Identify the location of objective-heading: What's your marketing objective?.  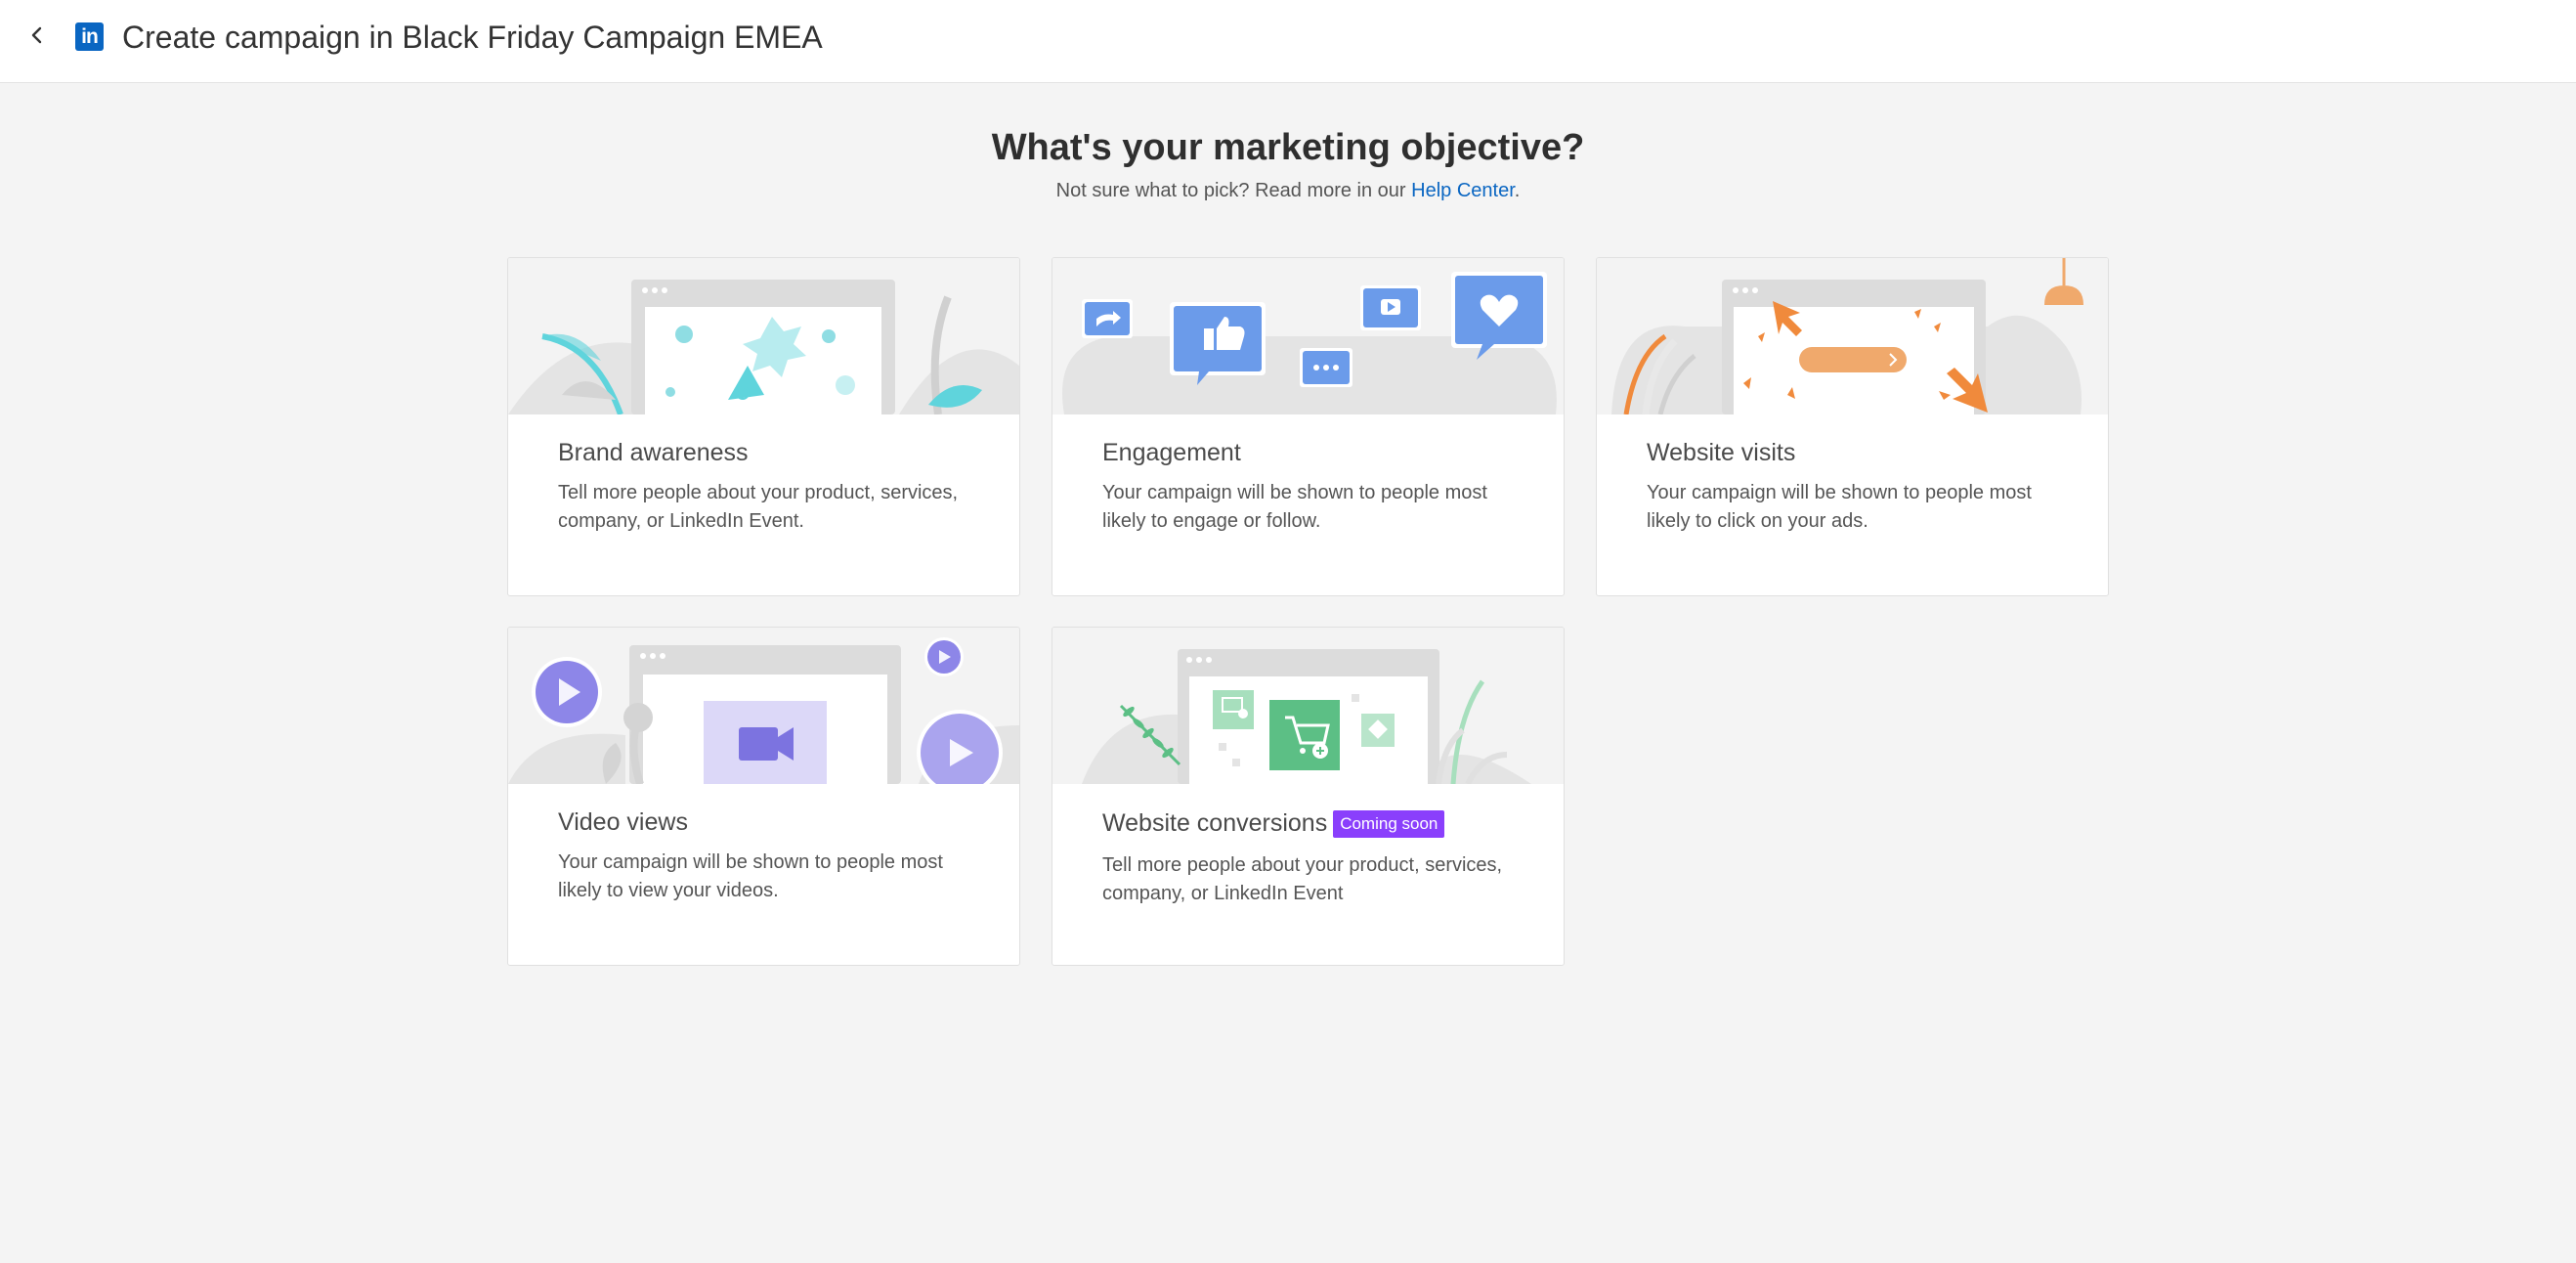
(1288, 147).